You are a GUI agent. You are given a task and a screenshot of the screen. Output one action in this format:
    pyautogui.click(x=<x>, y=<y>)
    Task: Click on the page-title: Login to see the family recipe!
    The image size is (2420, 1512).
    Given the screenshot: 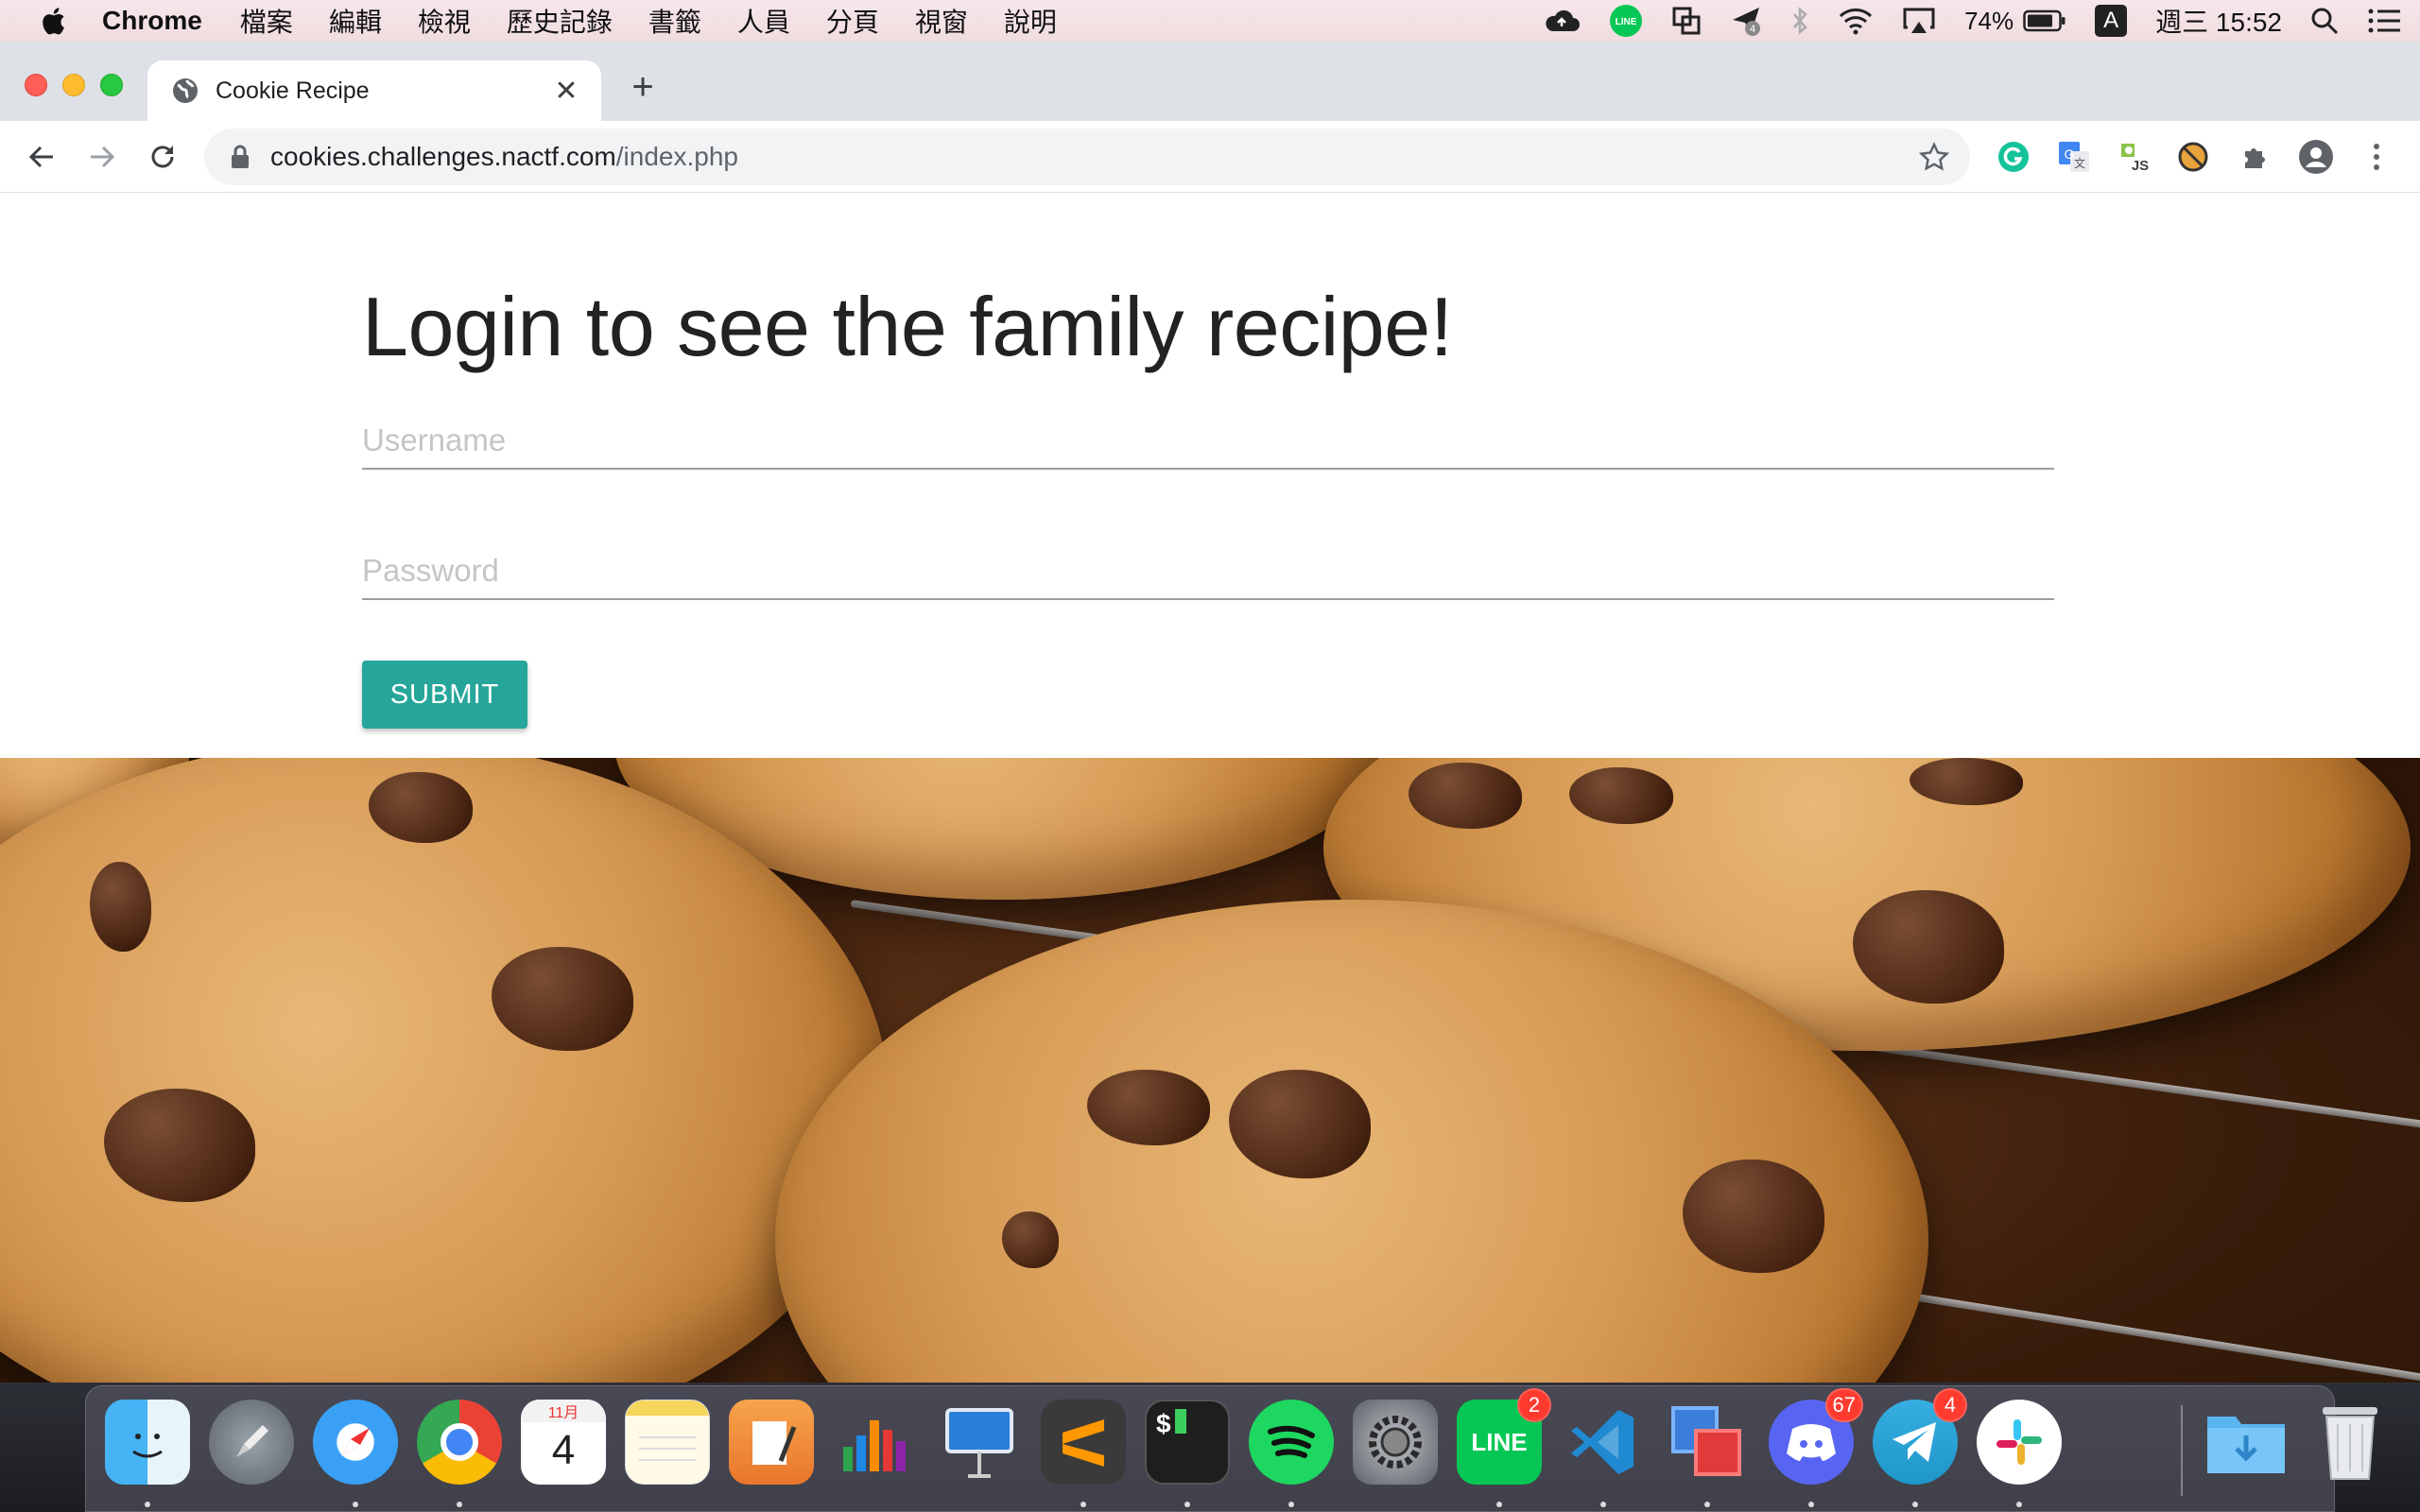 What is the action you would take?
    pyautogui.click(x=907, y=326)
    